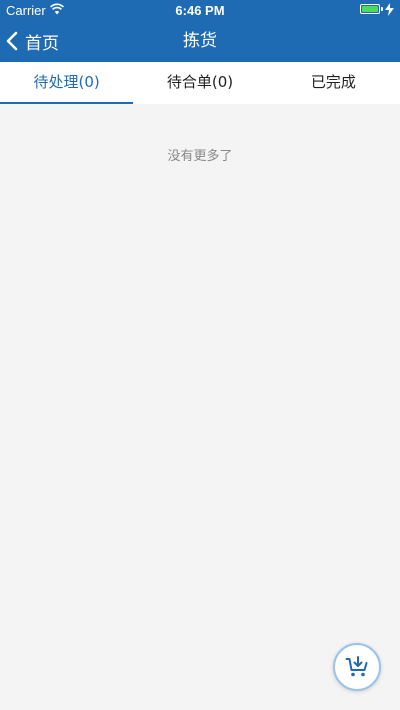 Image resolution: width=400 pixels, height=710 pixels. Describe the element at coordinates (67, 83) in the screenshot. I see `tab-pending: 待处理(0)` at that location.